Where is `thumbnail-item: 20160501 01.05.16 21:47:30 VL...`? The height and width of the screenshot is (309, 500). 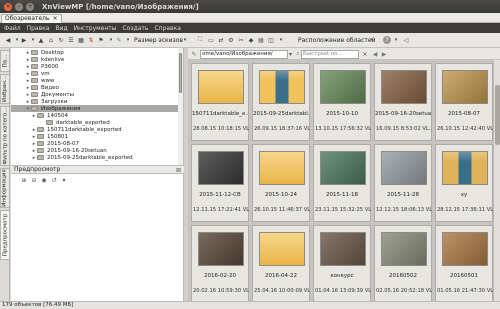
thumbnail-item: 20160501 01.05.16 21:47:30 VL... is located at coordinates (464, 264).